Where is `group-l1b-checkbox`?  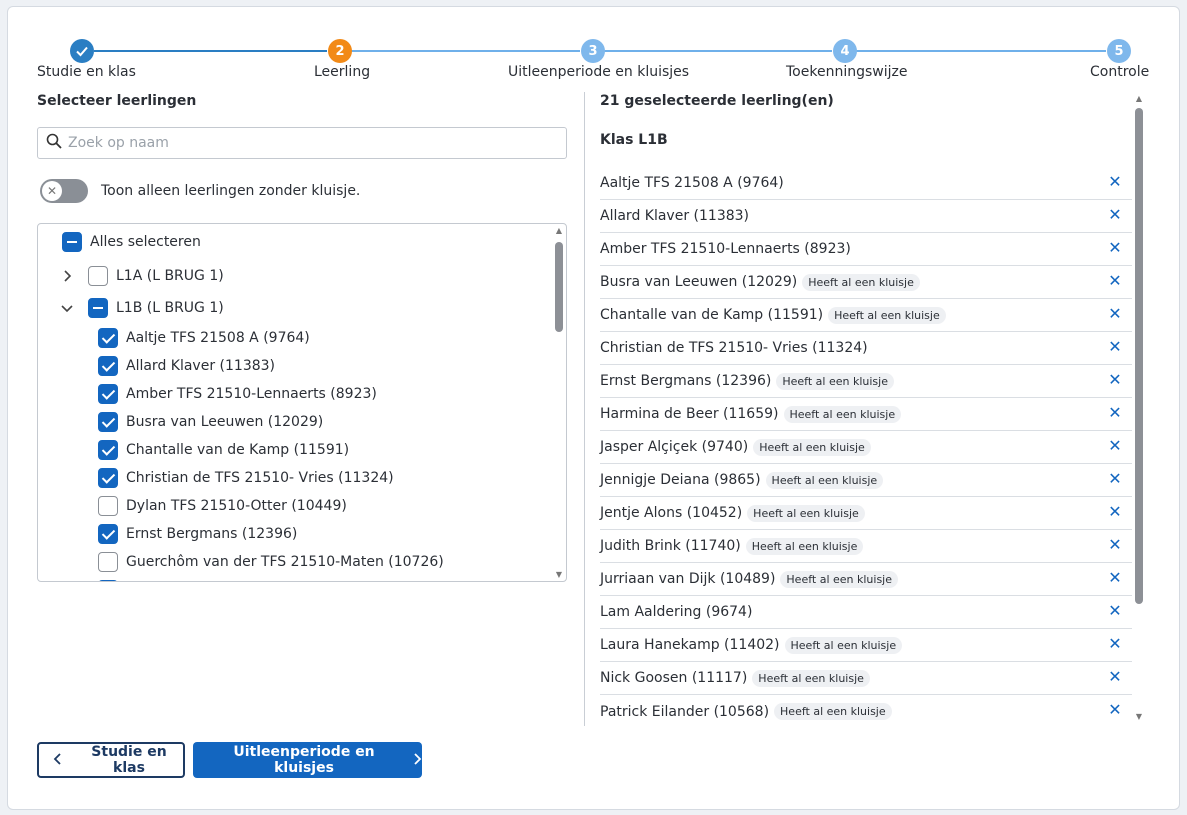
group-l1b-checkbox is located at coordinates (98, 308).